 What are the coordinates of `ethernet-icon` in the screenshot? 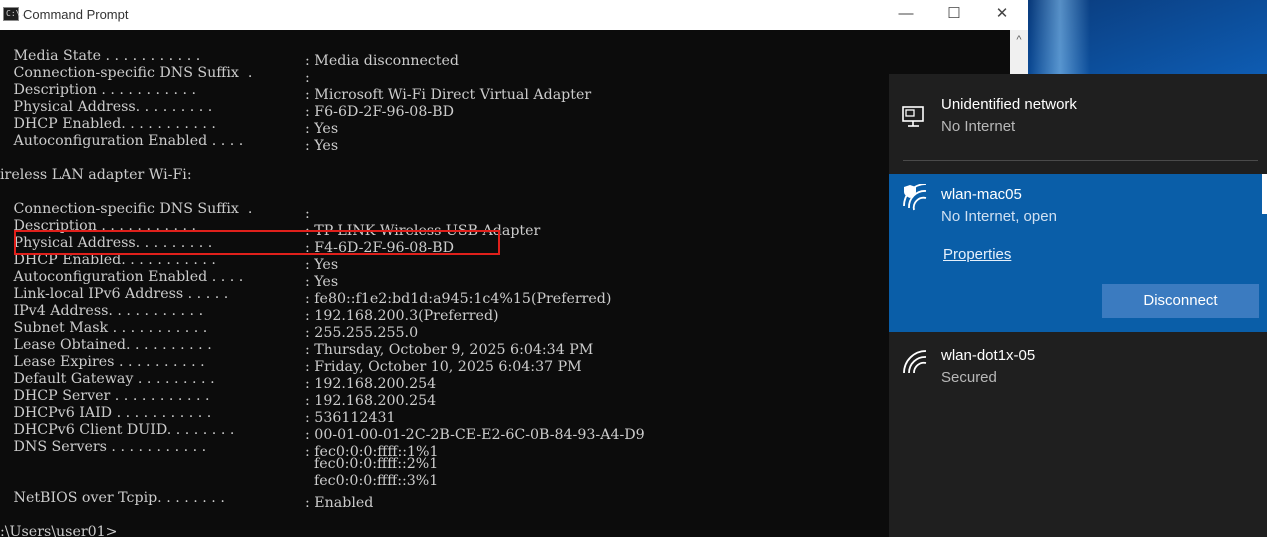 It's located at (915, 119).